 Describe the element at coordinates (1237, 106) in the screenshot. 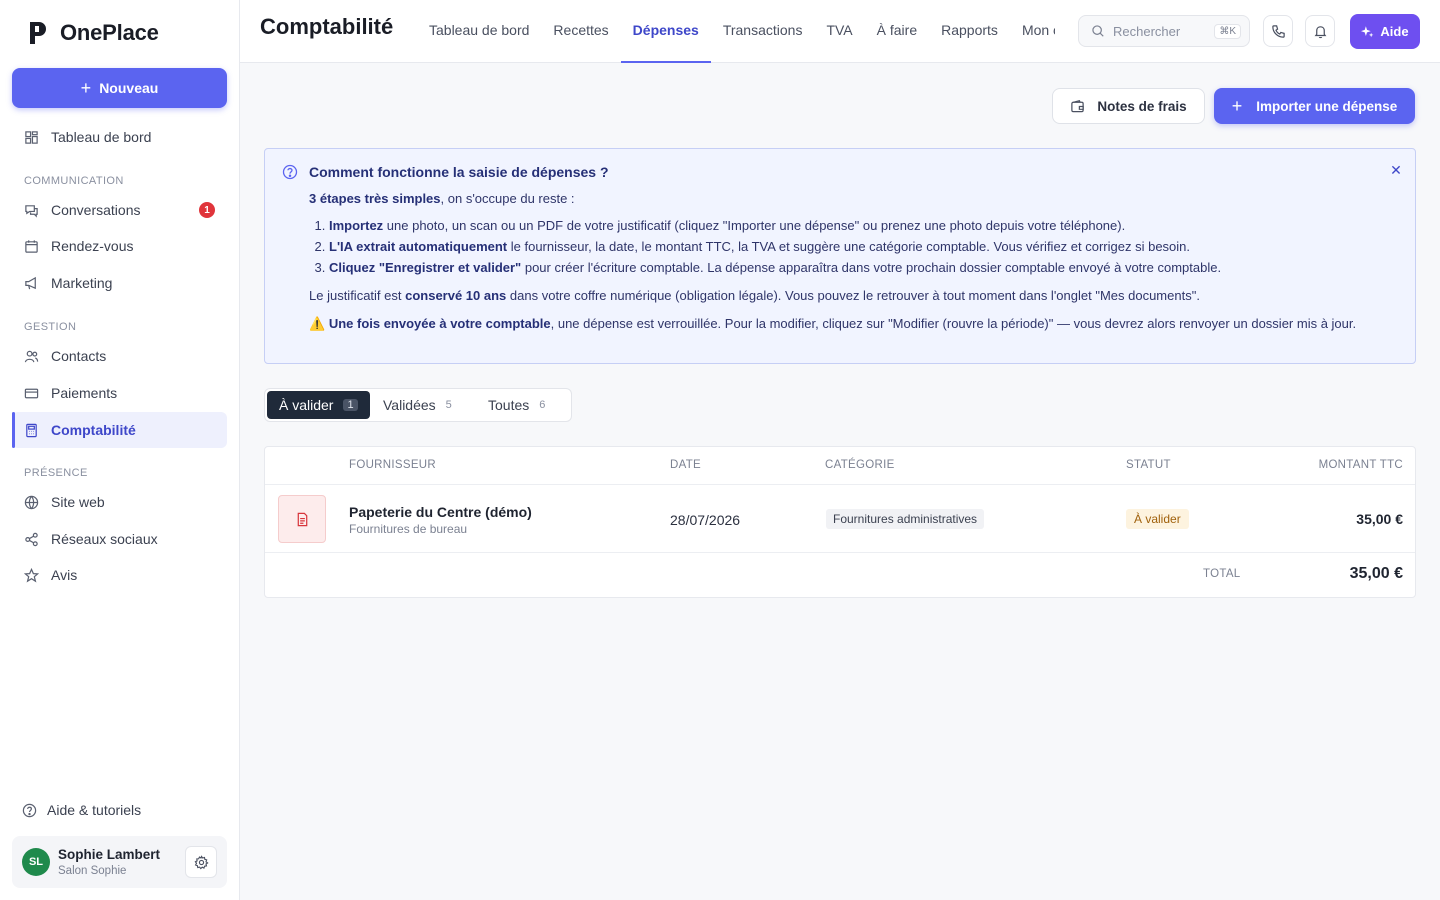

I see `plus-icon: +` at that location.